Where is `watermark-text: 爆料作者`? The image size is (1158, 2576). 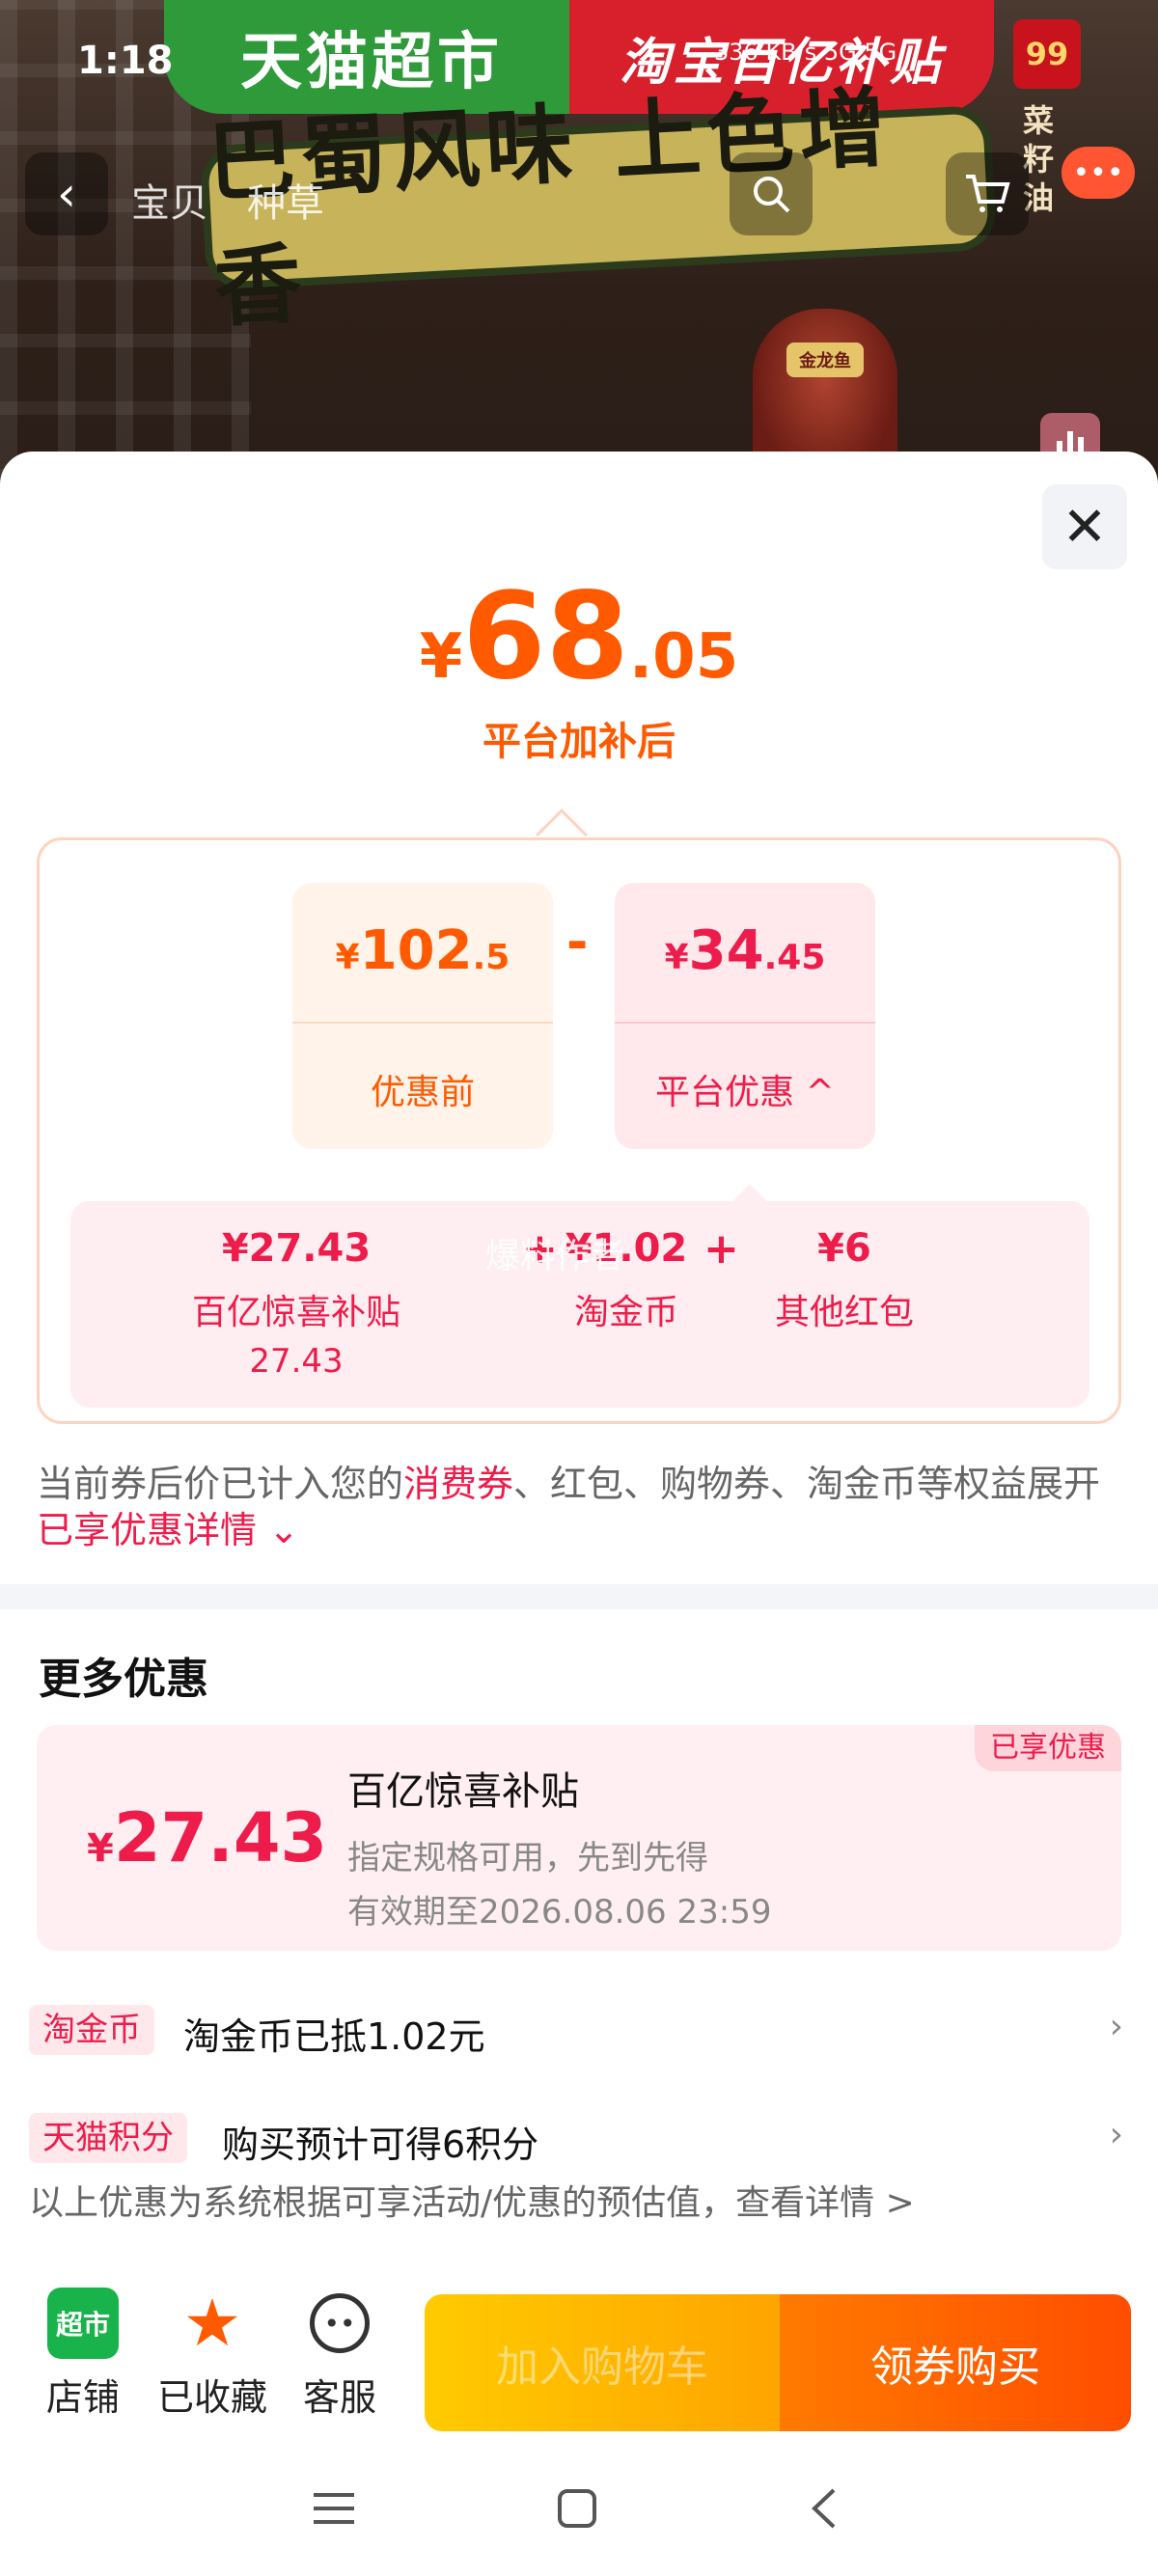 watermark-text: 爆料作者 is located at coordinates (555, 1257).